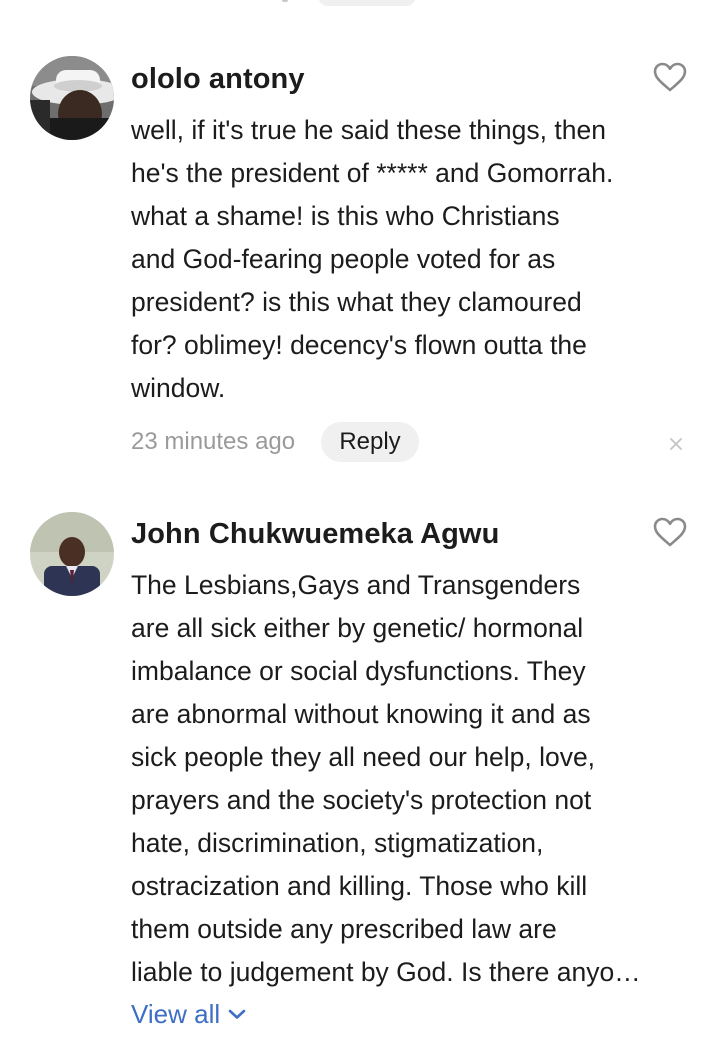  What do you see at coordinates (285, 1) in the screenshot?
I see `previous-comment-time-remnant` at bounding box center [285, 1].